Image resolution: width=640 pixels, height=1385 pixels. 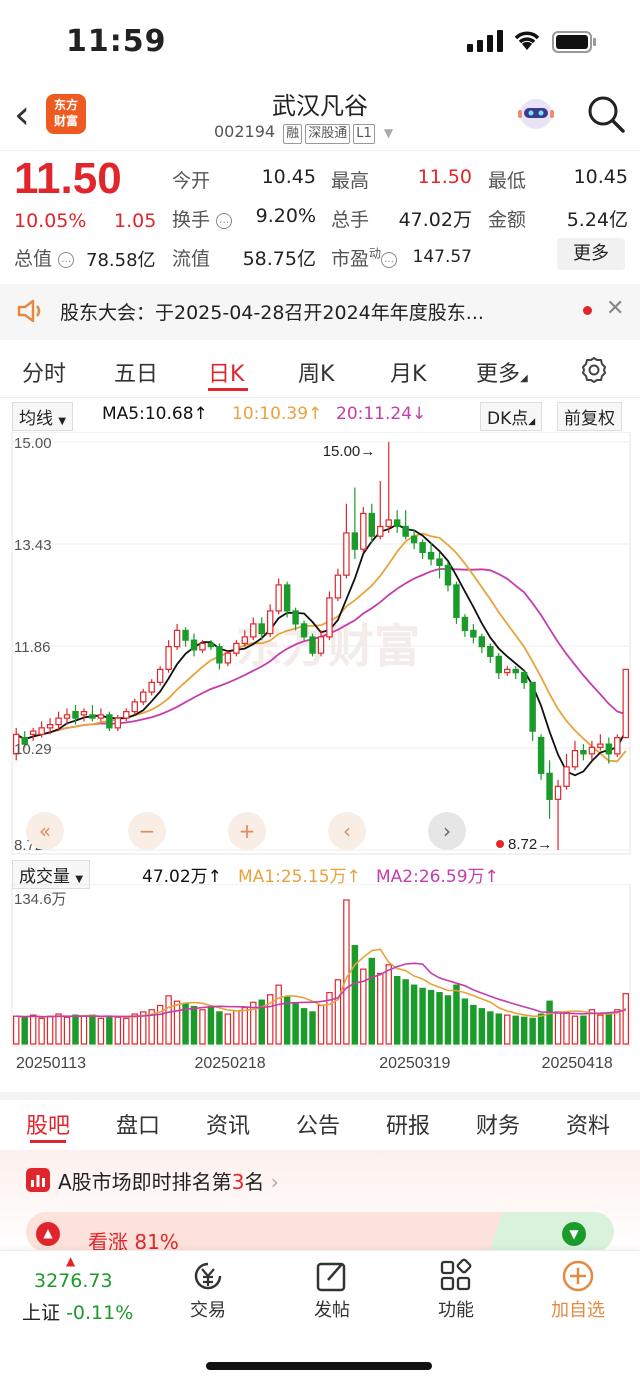 I want to click on market-cap-value: 78.58亿, so click(x=121, y=260).